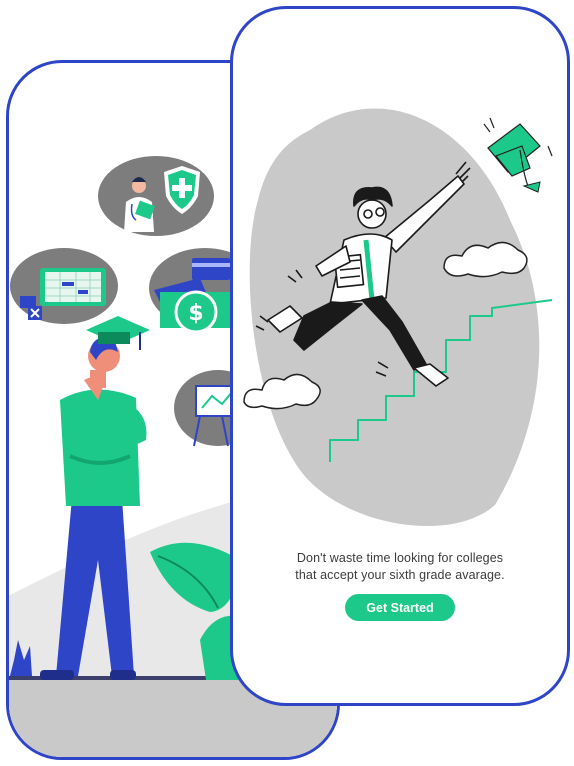  What do you see at coordinates (211, 269) in the screenshot?
I see `credit-card-icon` at bounding box center [211, 269].